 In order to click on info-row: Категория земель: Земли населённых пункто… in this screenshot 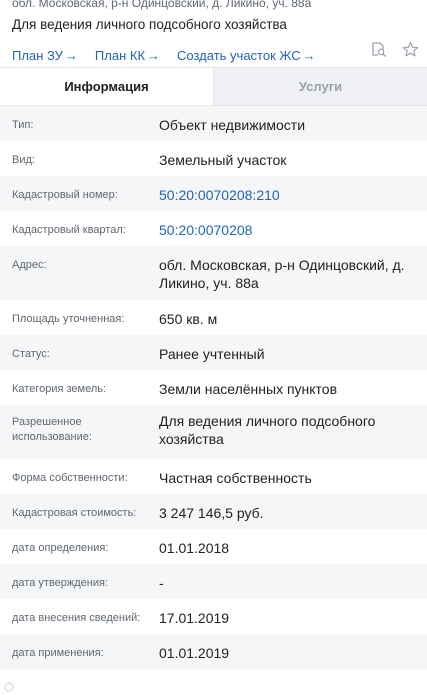, I will do `click(213, 387)`.